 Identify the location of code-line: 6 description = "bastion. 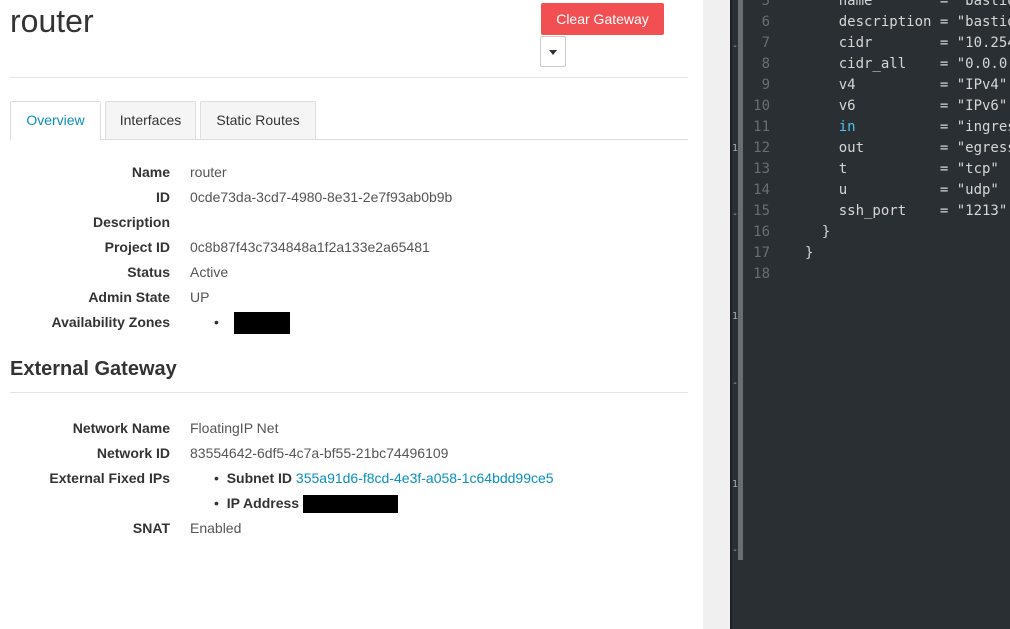
(877, 22).